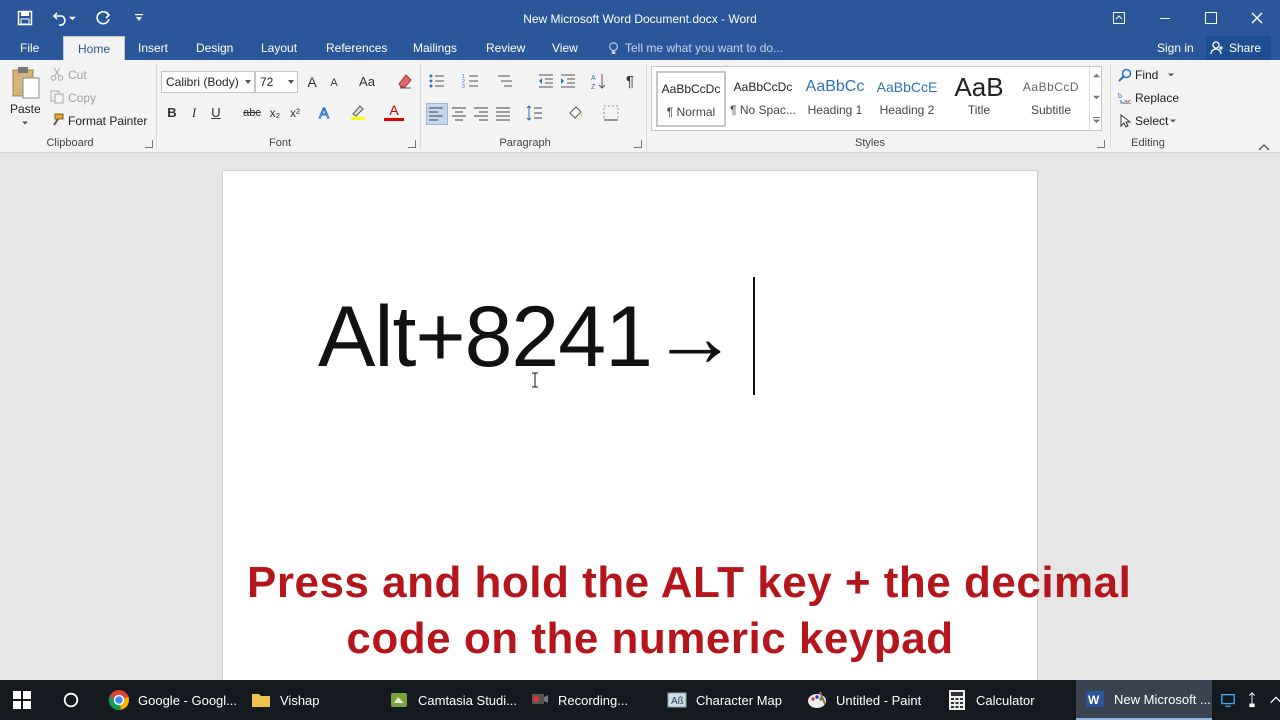  What do you see at coordinates (1239, 48) in the screenshot?
I see `share-button: Share` at bounding box center [1239, 48].